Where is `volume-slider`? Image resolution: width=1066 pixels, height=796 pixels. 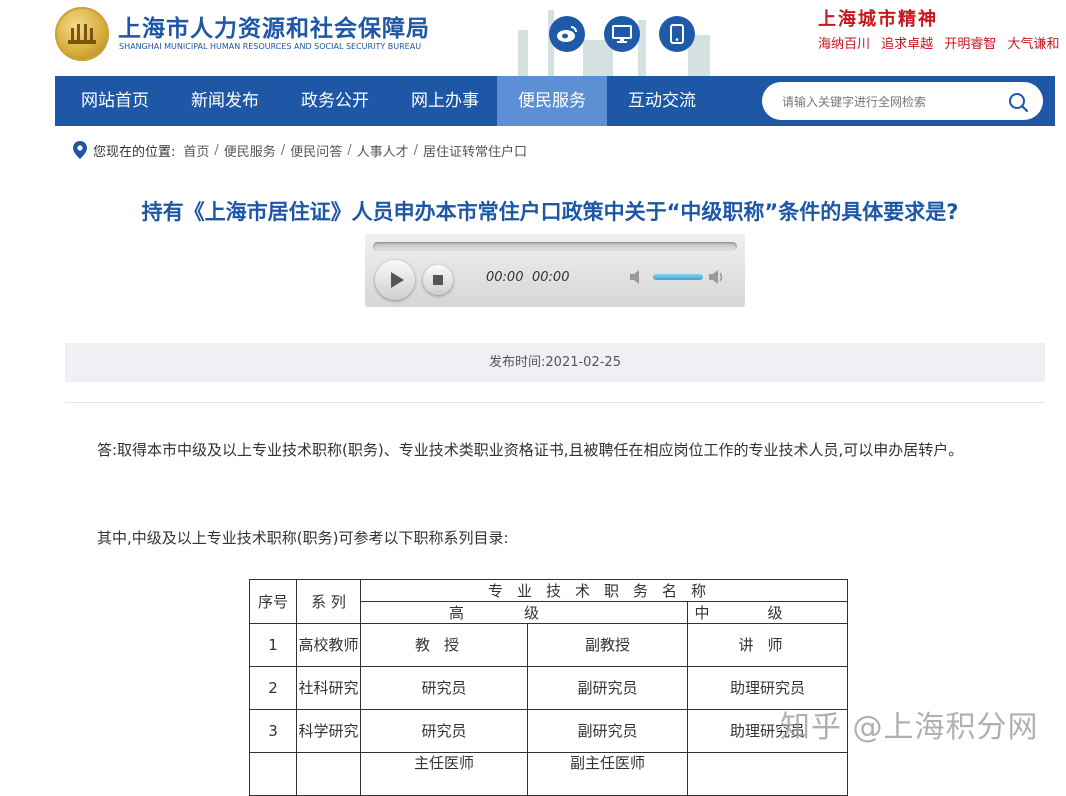
volume-slider is located at coordinates (678, 277).